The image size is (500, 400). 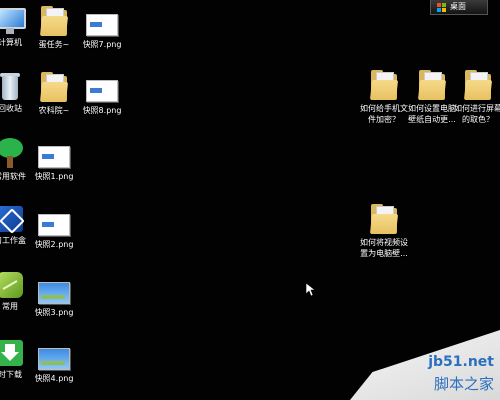 I want to click on leaf-icon, so click(x=11, y=285).